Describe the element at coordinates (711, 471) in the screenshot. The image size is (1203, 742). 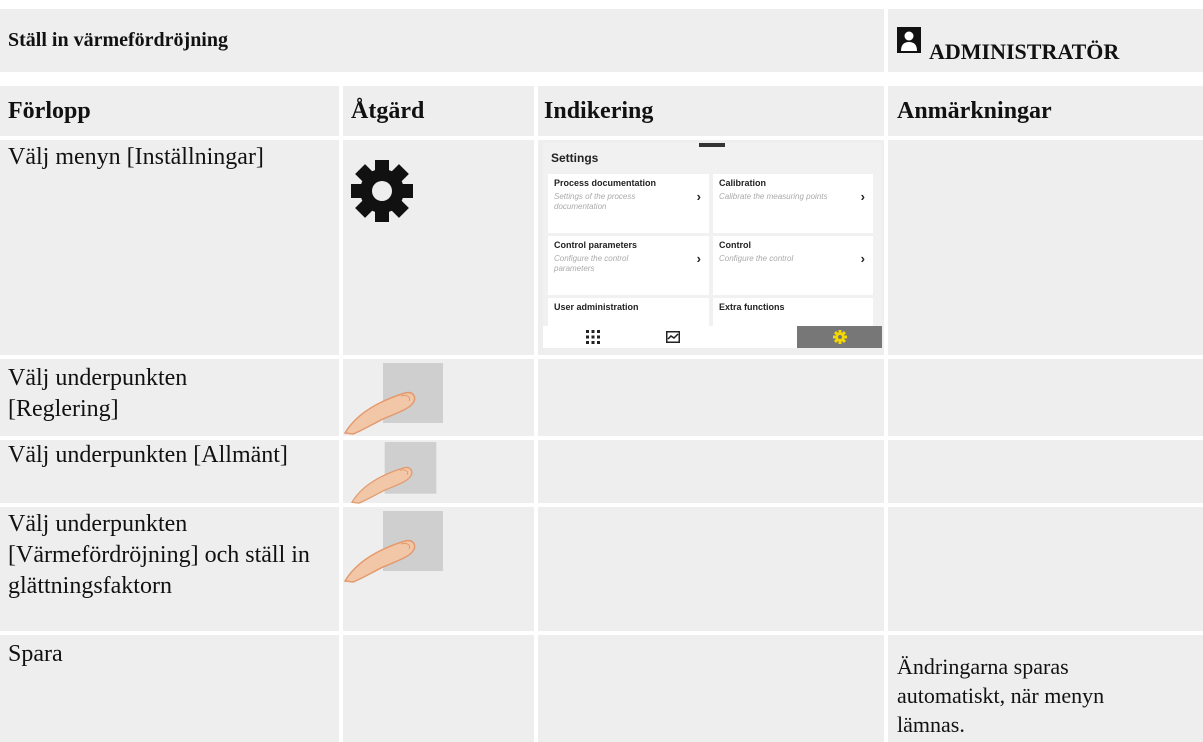
I see `table-row-3-indication` at that location.